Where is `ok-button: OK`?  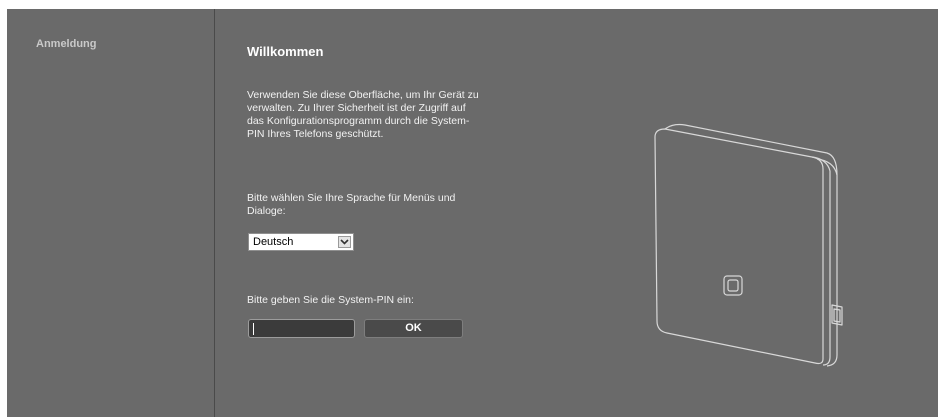 ok-button: OK is located at coordinates (413, 328).